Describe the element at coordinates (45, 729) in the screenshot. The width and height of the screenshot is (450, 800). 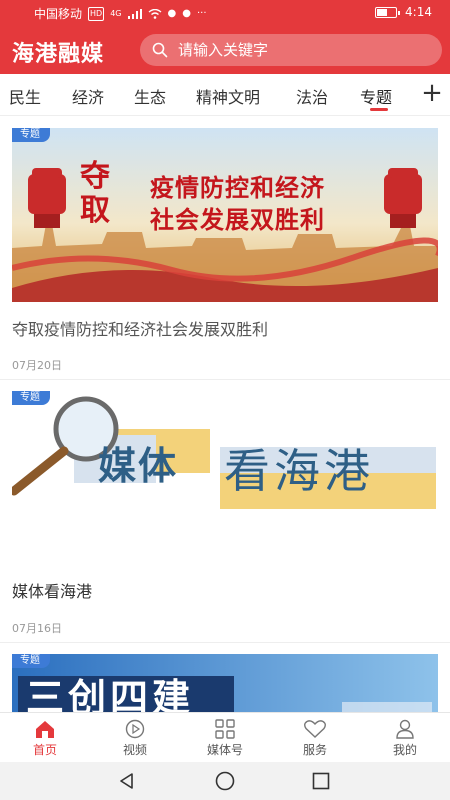
I see `home-icon` at that location.